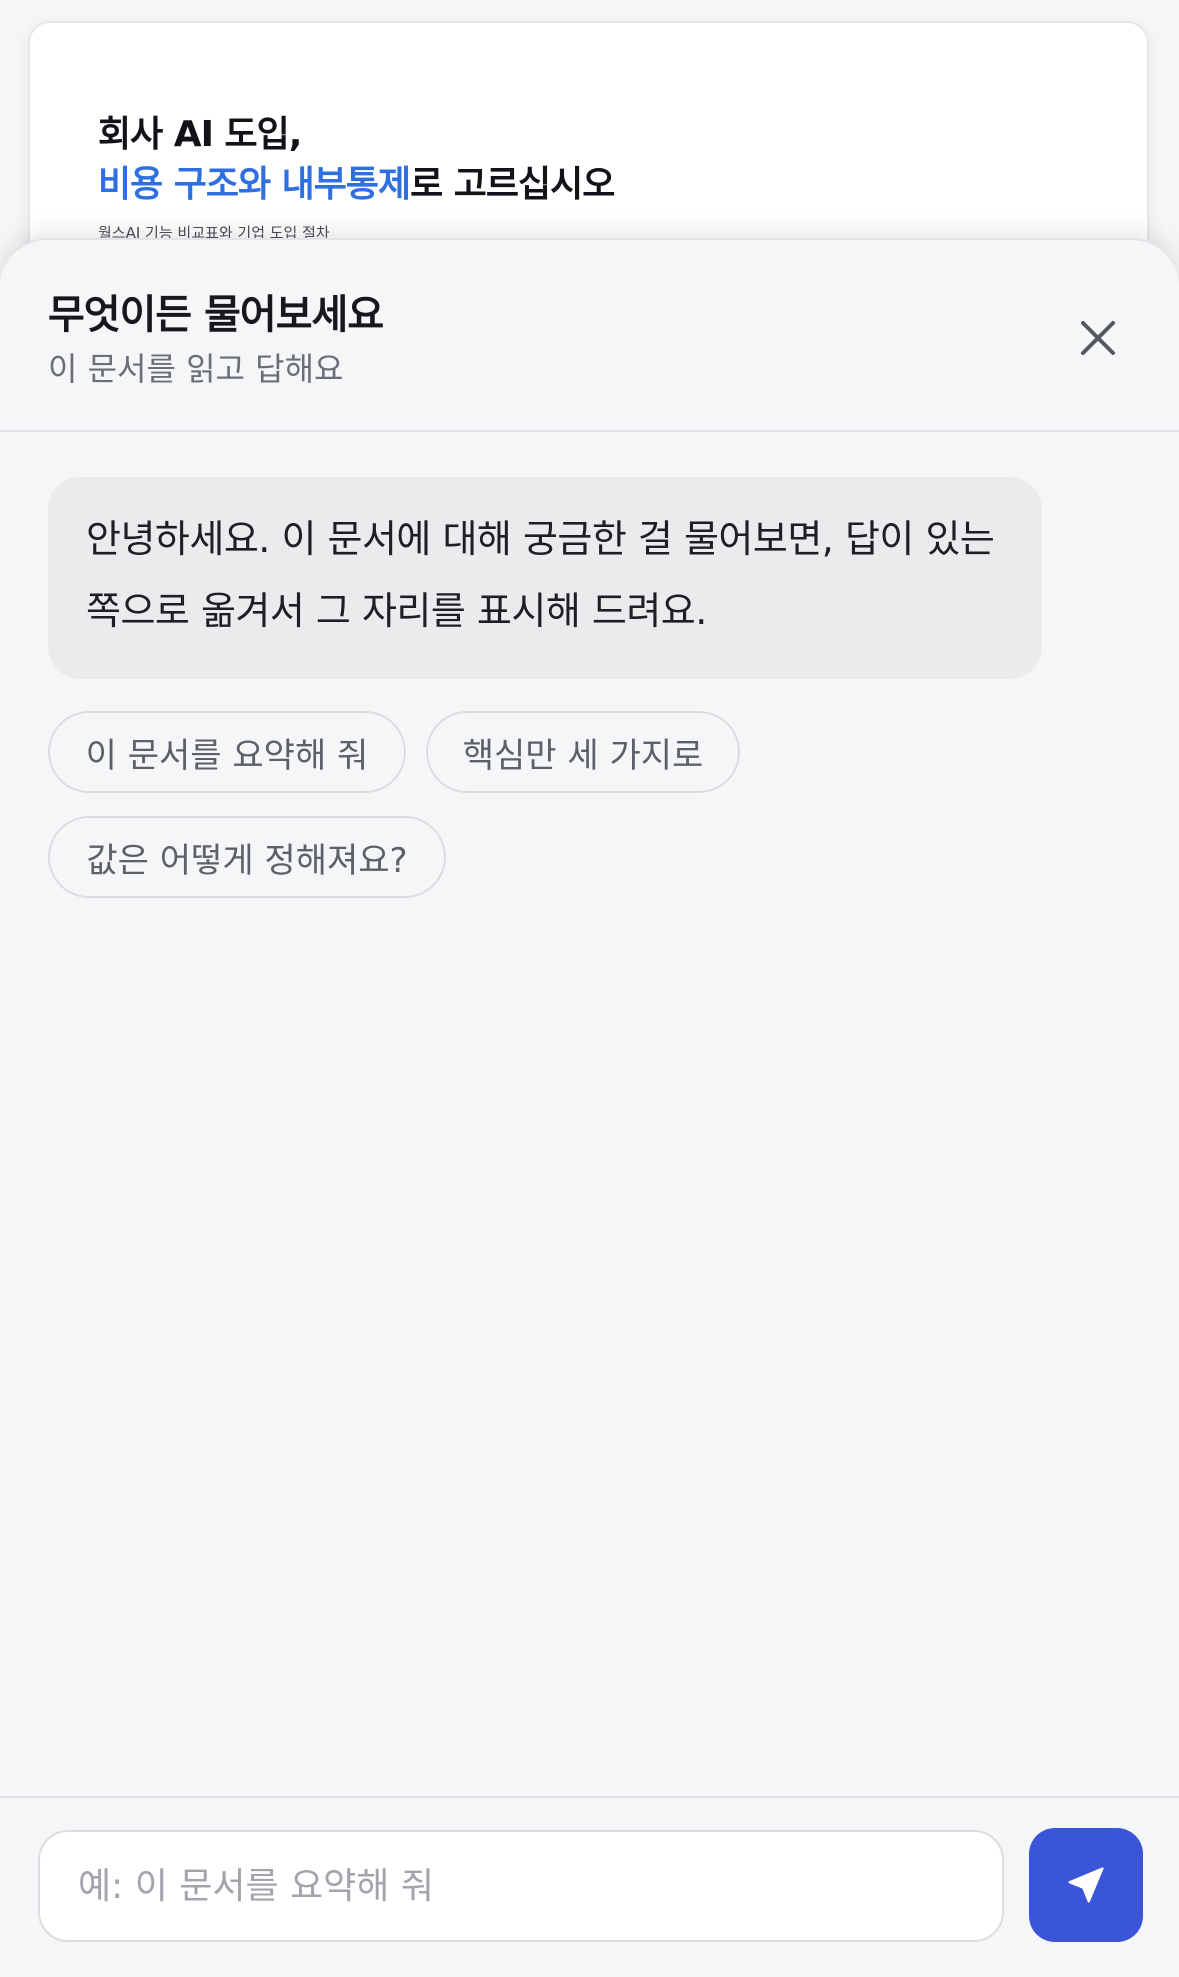 This screenshot has height=1977, width=1179. Describe the element at coordinates (216, 315) in the screenshot. I see `sheet-title: 무엇이든 물어보세요` at that location.